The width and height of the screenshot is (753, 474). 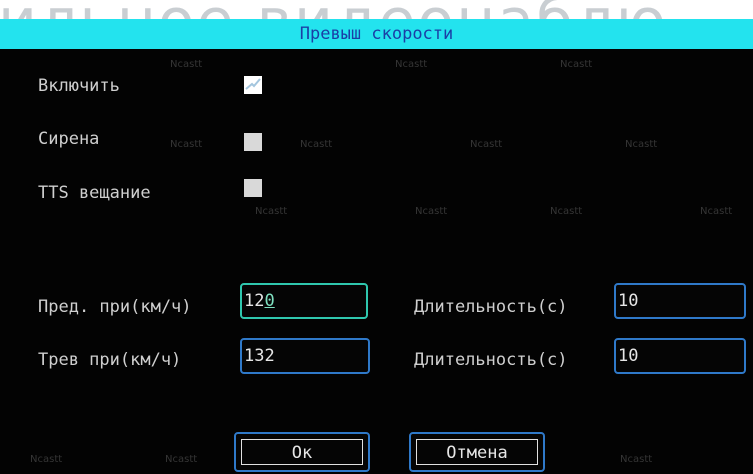 I want to click on alarm-speed-input: 132, so click(x=305, y=356).